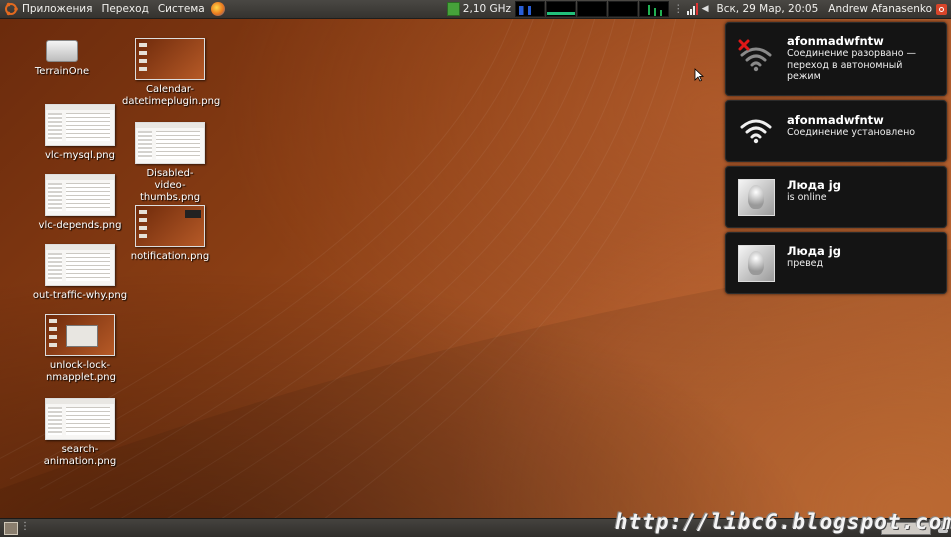  I want to click on swap-graph, so click(623, 9).